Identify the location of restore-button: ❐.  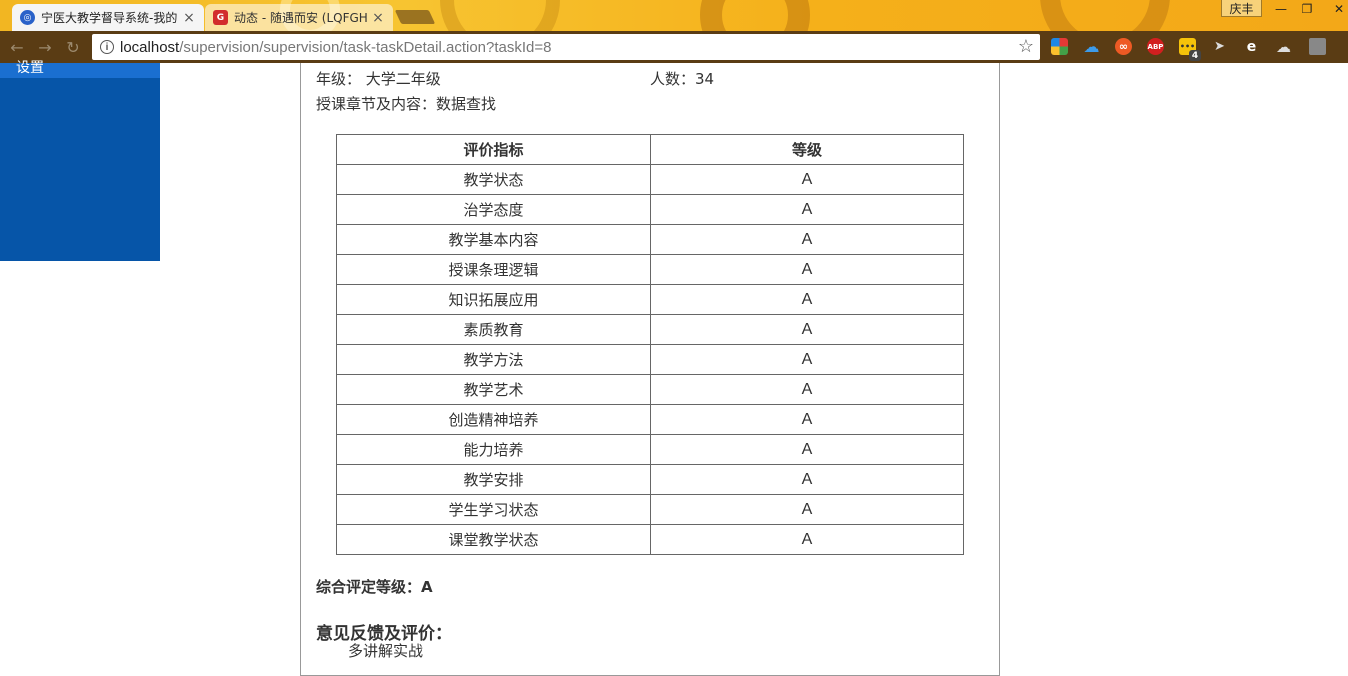
(1307, 8).